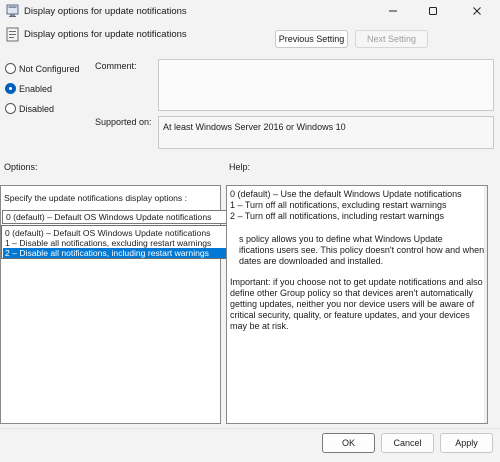  I want to click on close-icon, so click(477, 11).